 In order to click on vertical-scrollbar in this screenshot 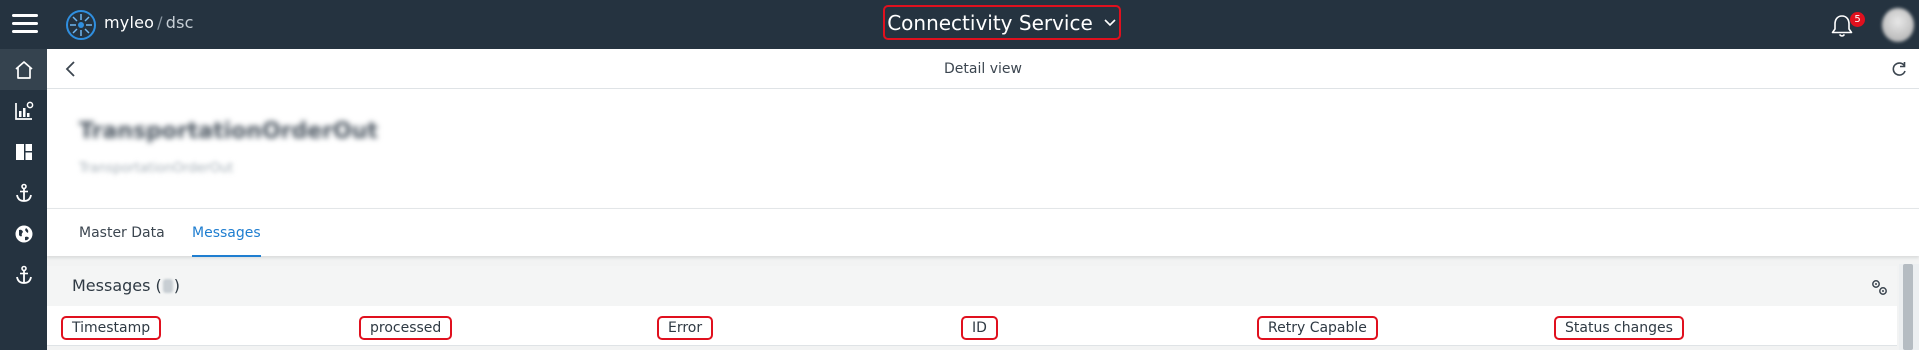, I will do `click(1909, 307)`.